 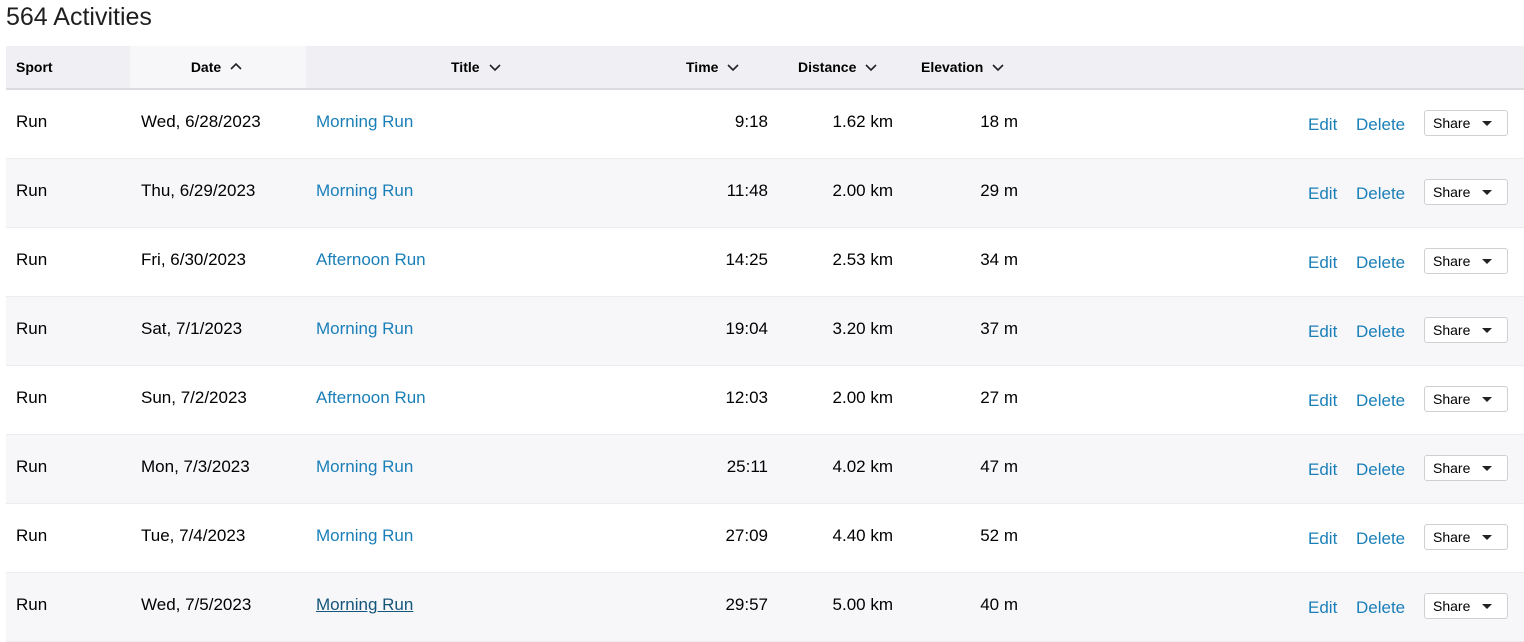 I want to click on cell-time: 25:11, so click(x=747, y=466).